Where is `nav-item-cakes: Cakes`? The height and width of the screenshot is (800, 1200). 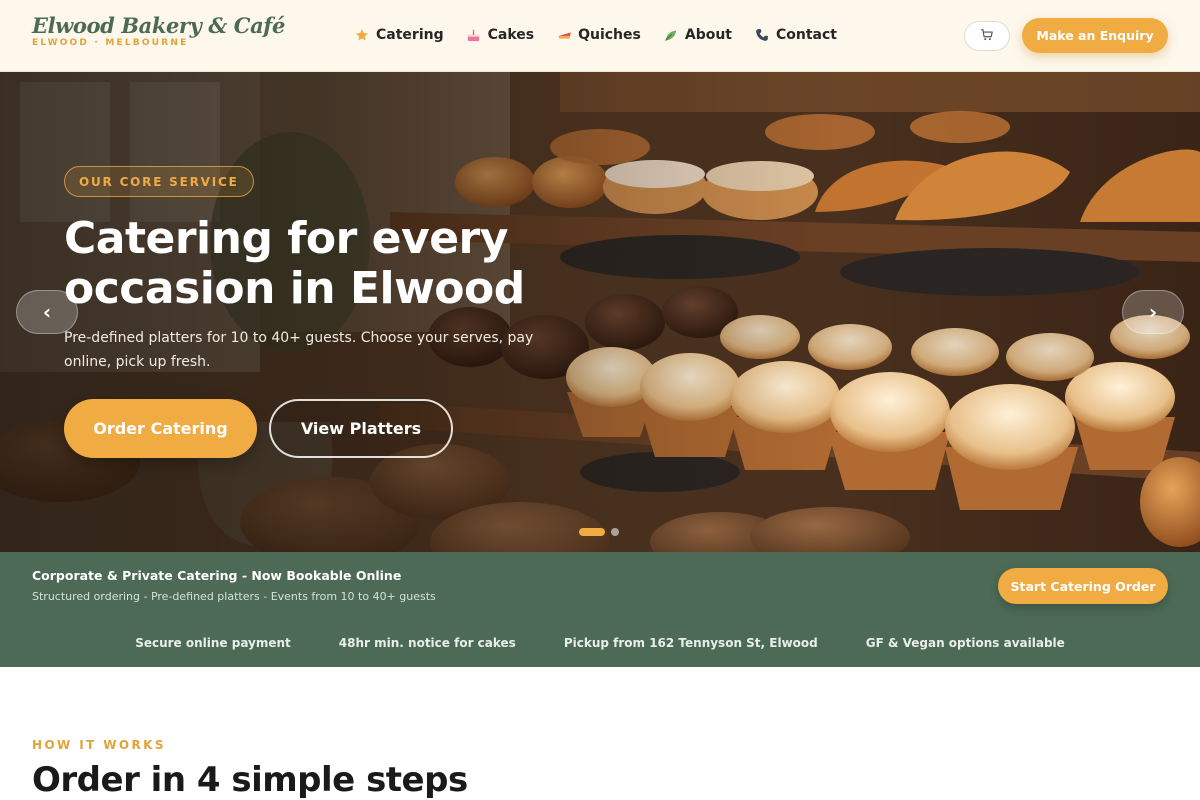
nav-item-cakes: Cakes is located at coordinates (500, 35).